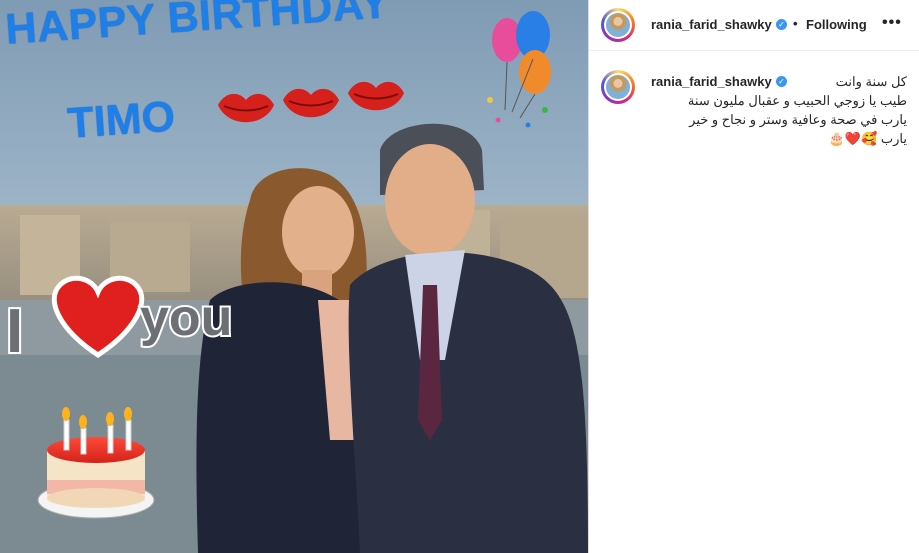 Image resolution: width=919 pixels, height=553 pixels. What do you see at coordinates (798, 119) in the screenshot?
I see `caption-line: يارب في صحة وعافية وستر و نجاح و خير` at bounding box center [798, 119].